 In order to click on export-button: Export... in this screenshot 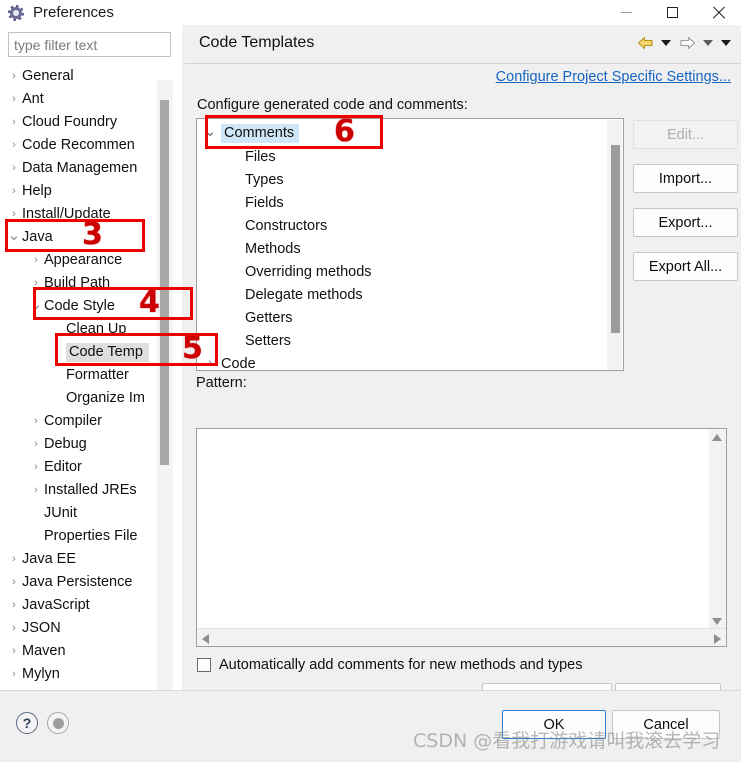, I will do `click(685, 222)`.